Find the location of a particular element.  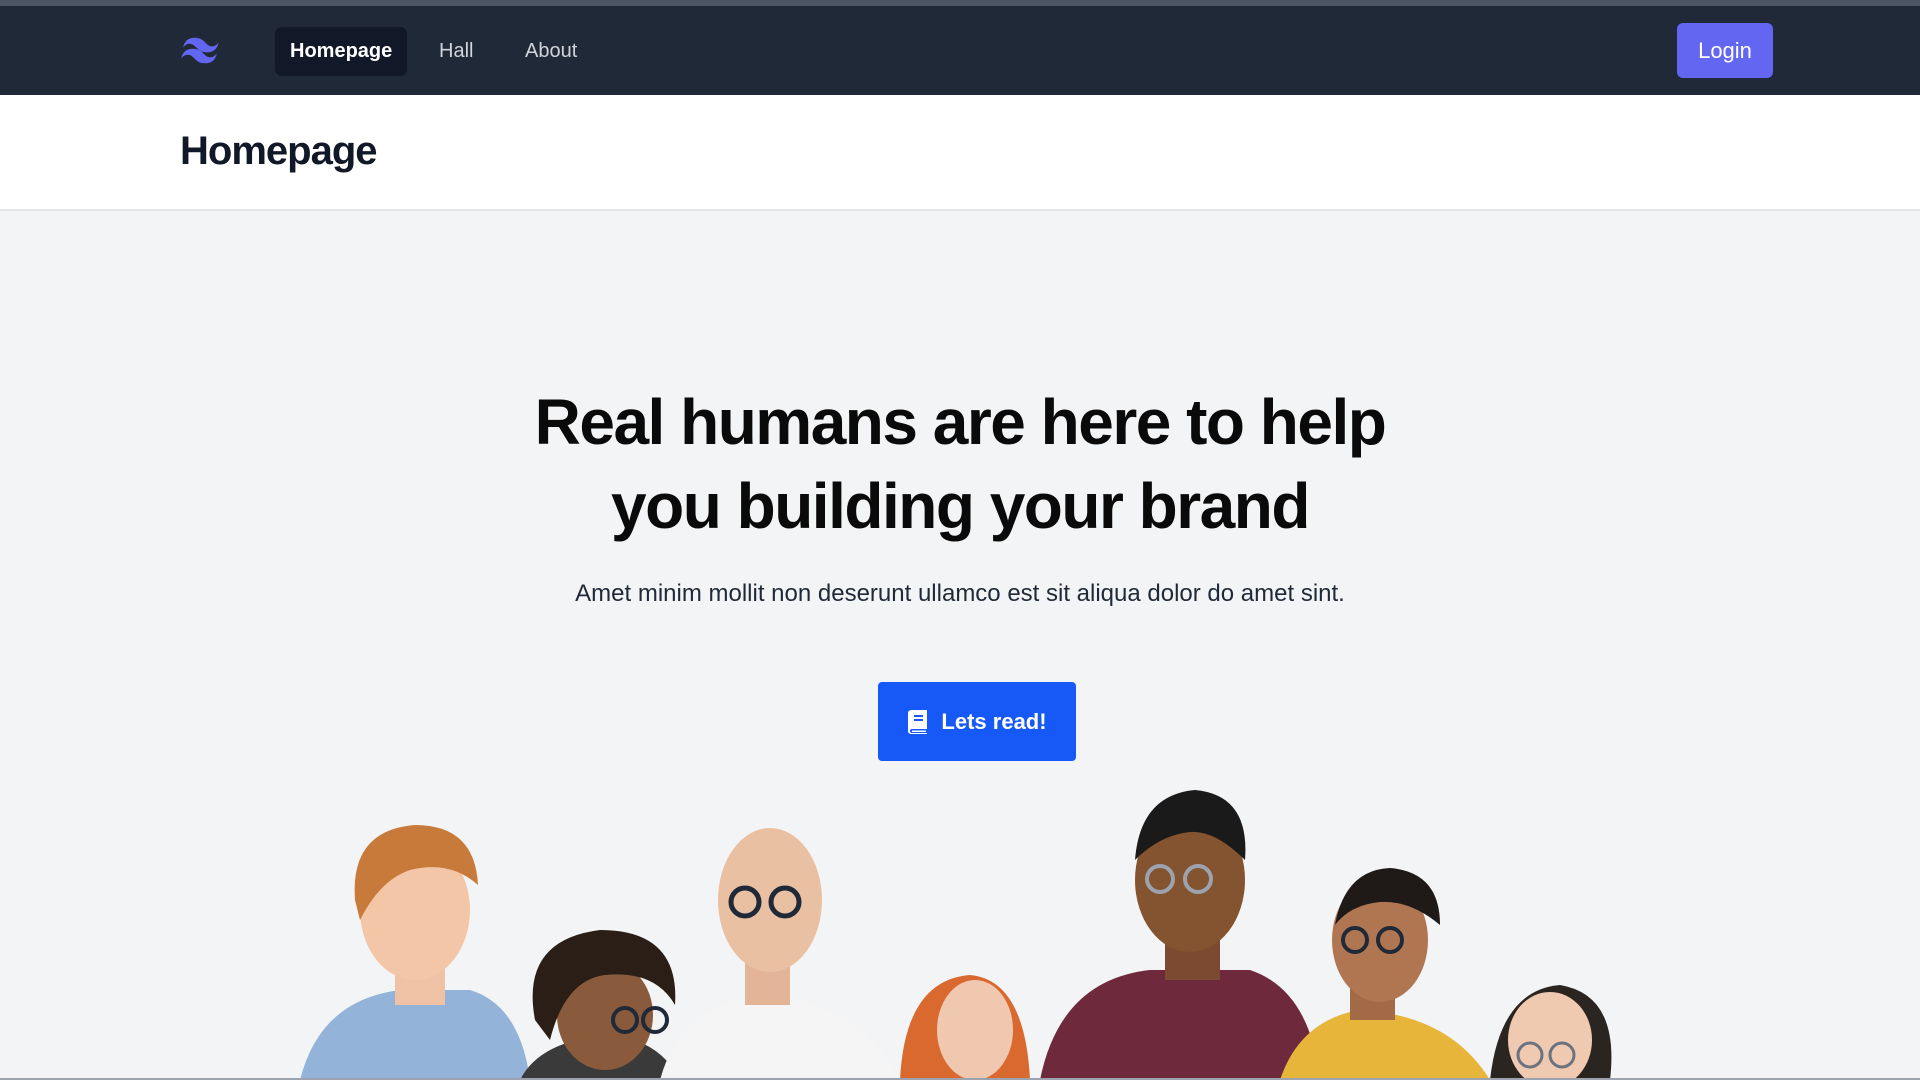

nav-link-hall: Hall is located at coordinates (456, 51).